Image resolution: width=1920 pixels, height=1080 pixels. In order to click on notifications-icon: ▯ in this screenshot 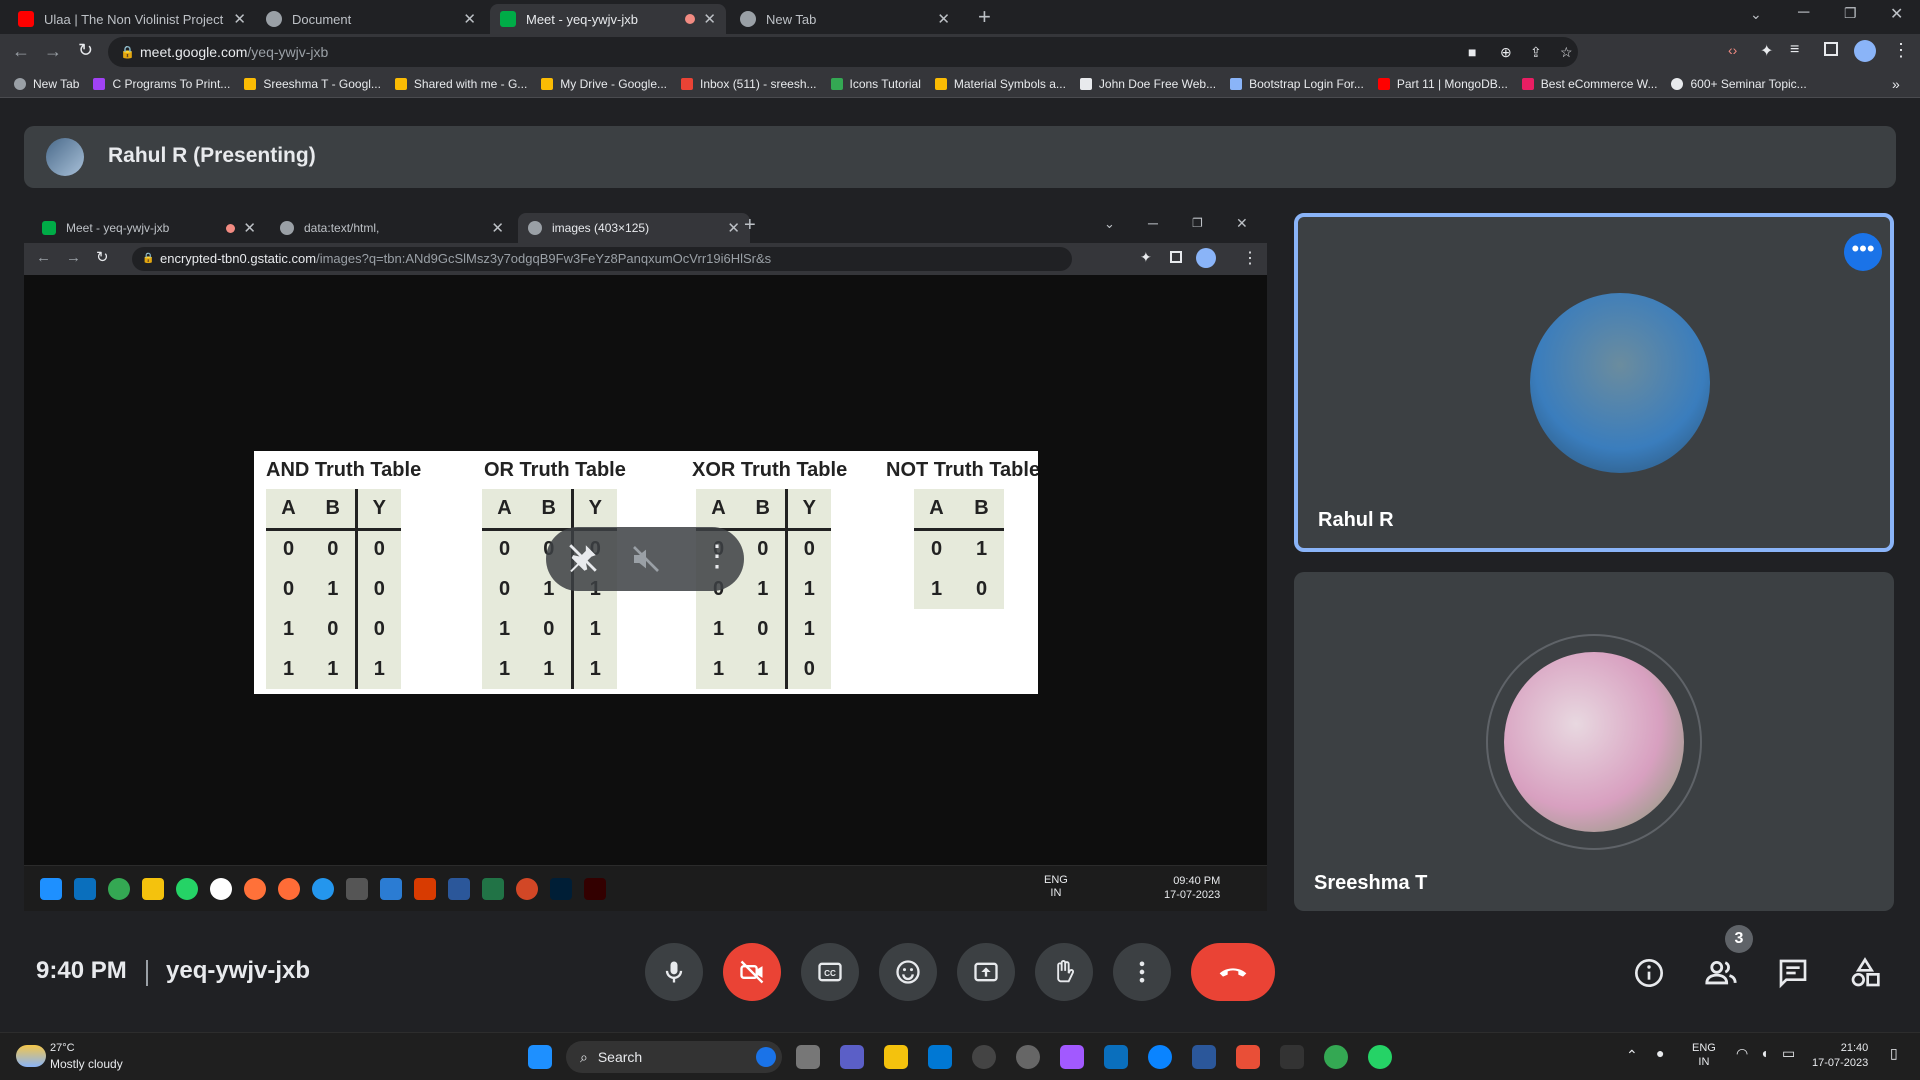, I will do `click(1894, 1053)`.